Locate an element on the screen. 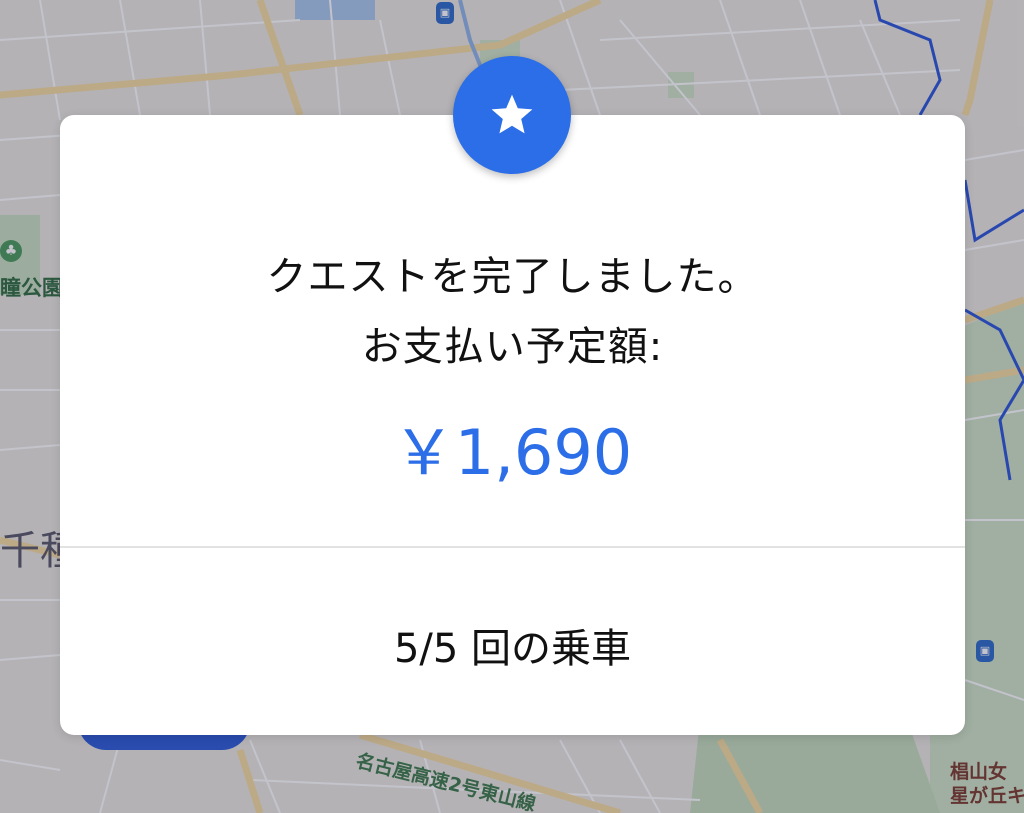  card-divider is located at coordinates (512, 547).